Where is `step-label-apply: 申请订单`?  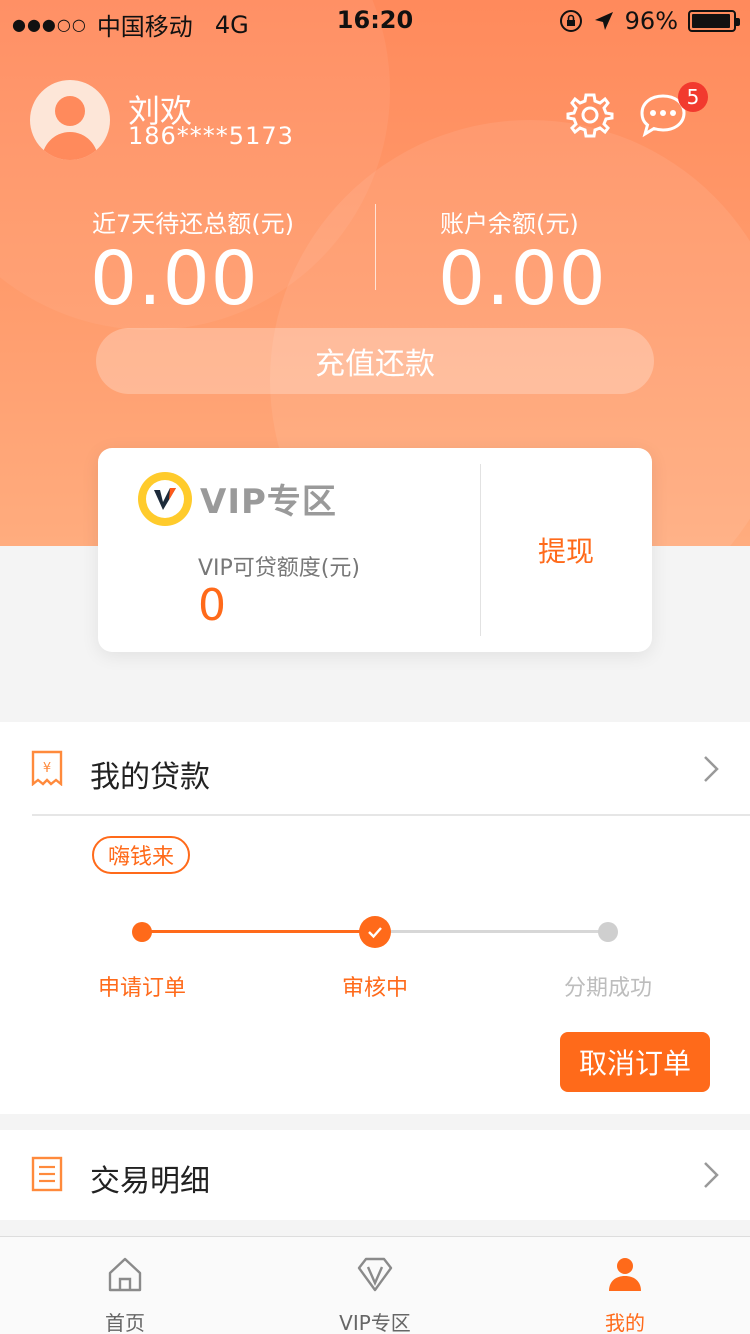
step-label-apply: 申请订单 is located at coordinates (141, 988).